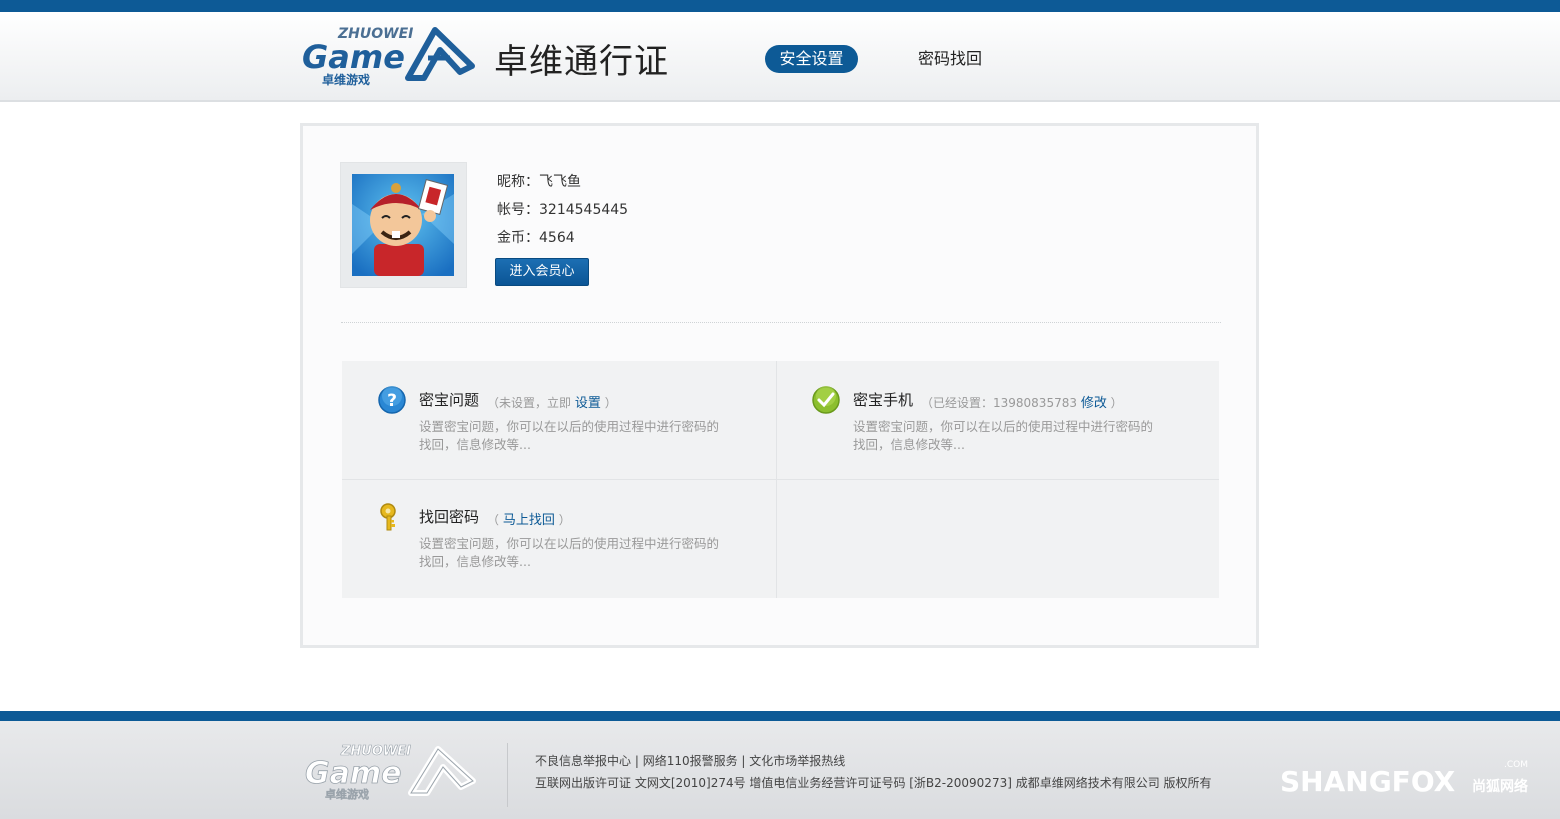  What do you see at coordinates (581, 62) in the screenshot?
I see `page-title: 卓维通行证` at bounding box center [581, 62].